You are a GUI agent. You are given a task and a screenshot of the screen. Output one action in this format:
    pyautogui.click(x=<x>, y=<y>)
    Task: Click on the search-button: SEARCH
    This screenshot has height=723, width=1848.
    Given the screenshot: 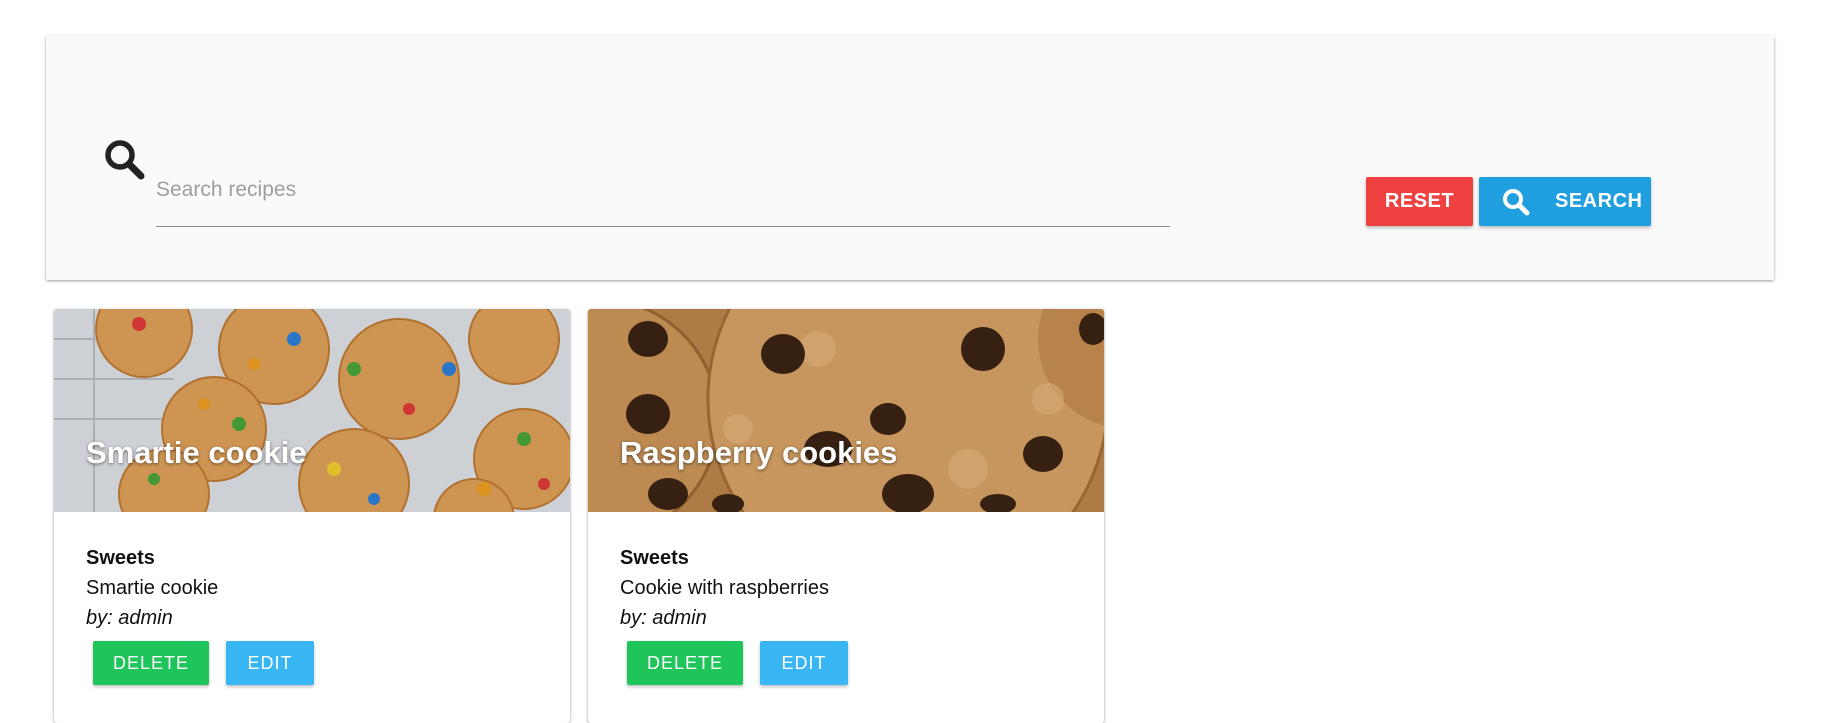 What is the action you would take?
    pyautogui.click(x=1565, y=201)
    